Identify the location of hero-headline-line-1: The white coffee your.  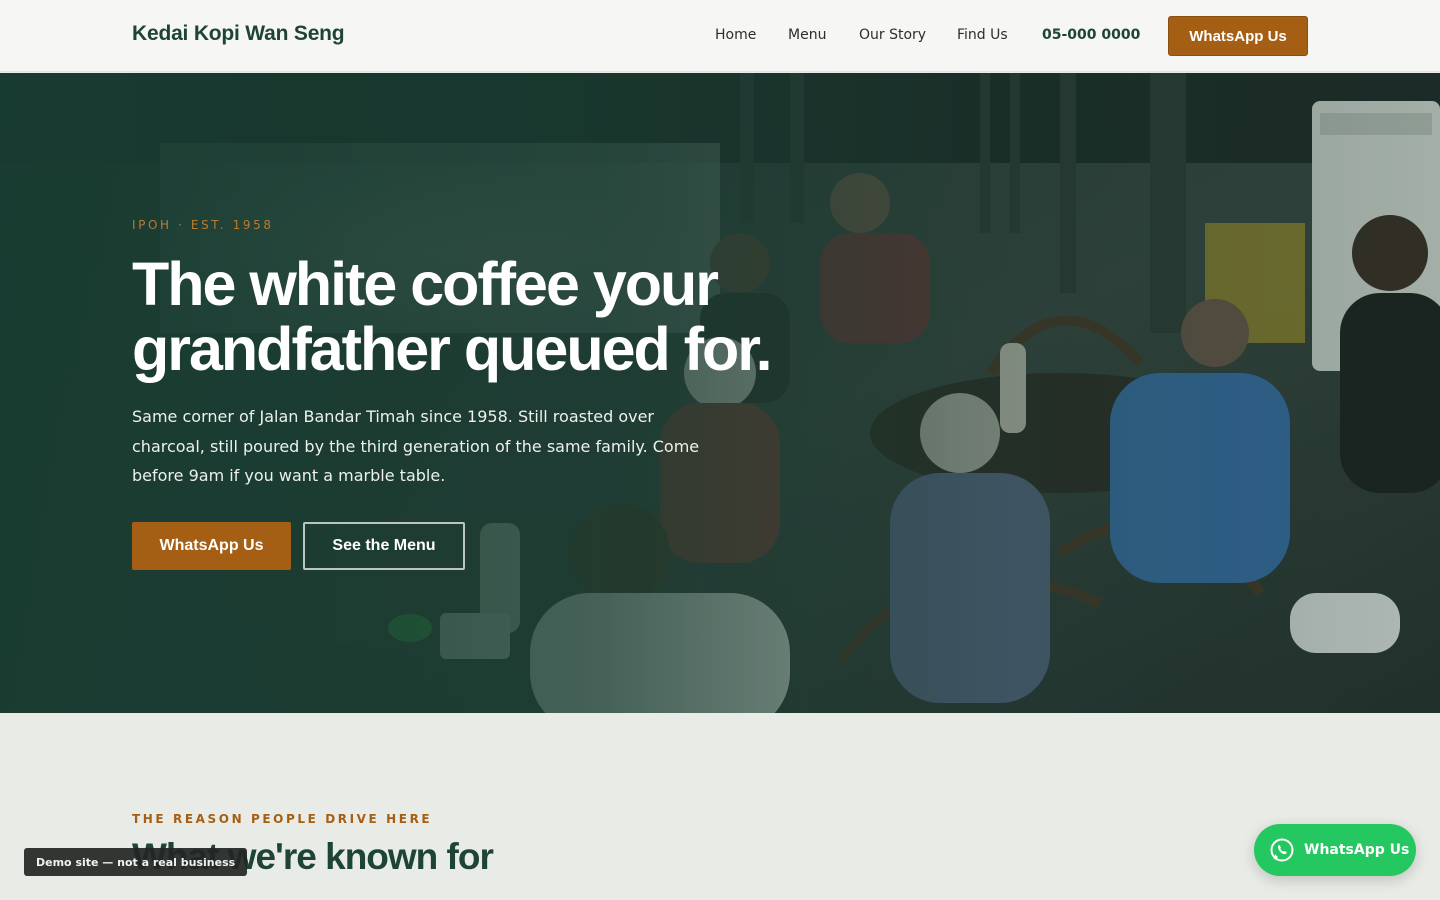
(425, 284).